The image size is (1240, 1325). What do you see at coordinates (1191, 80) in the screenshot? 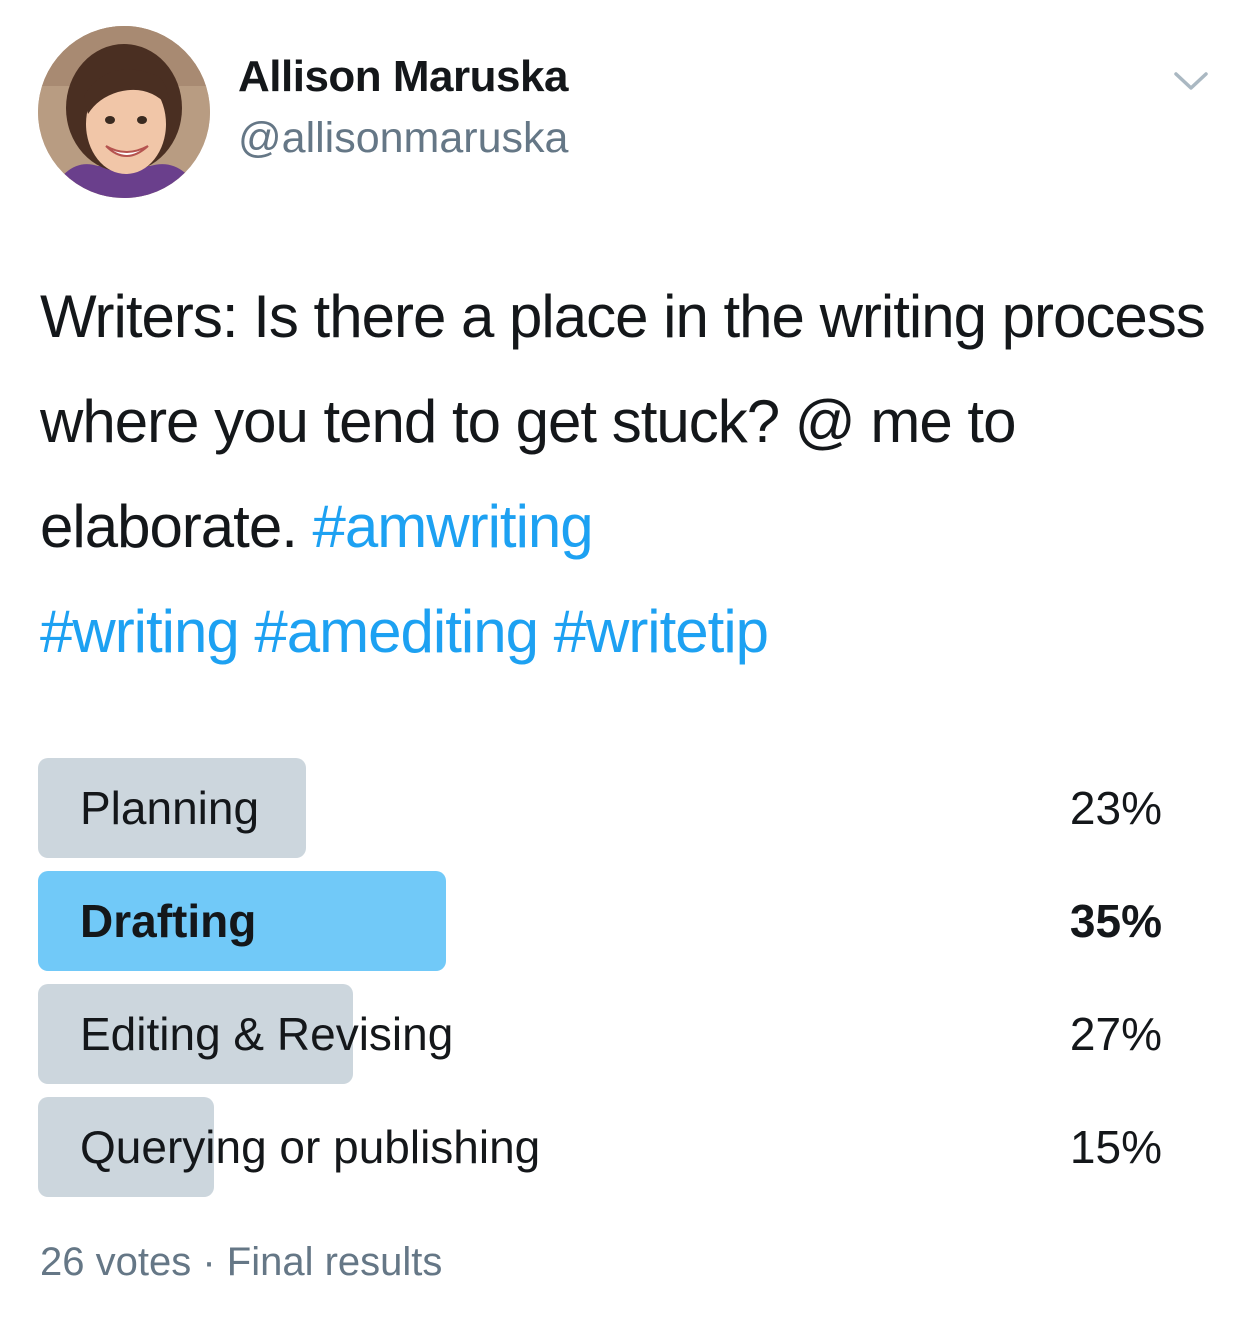
I see `chevron-down-icon` at bounding box center [1191, 80].